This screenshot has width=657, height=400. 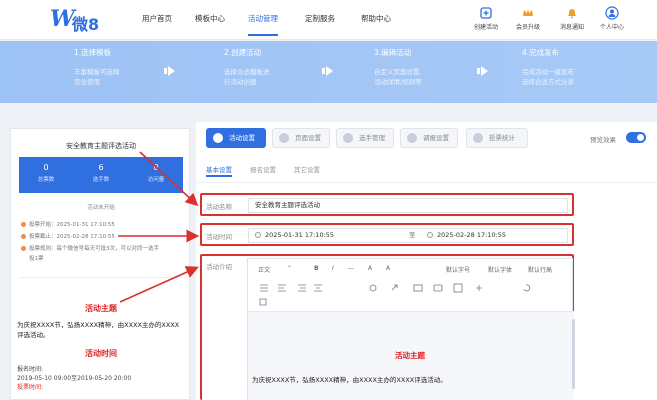 What do you see at coordinates (159, 227) in the screenshot?
I see `annotation-arrows` at bounding box center [159, 227].